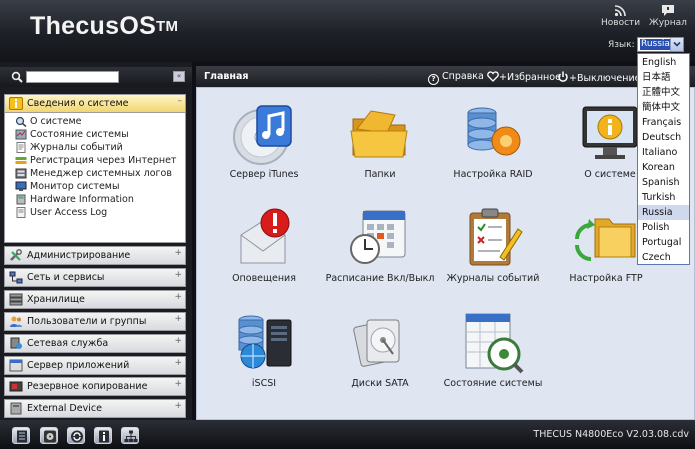 This screenshot has width=695, height=449. Describe the element at coordinates (72, 134) in the screenshot. I see `sidebar-item-system-status: Состояние системы` at that location.